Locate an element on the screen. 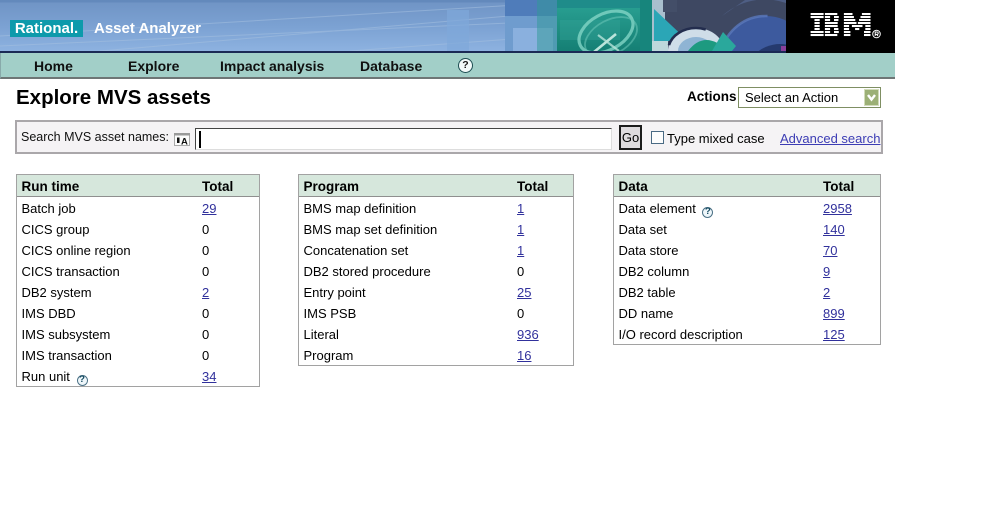  svg-text: A is located at coordinates (184, 142).